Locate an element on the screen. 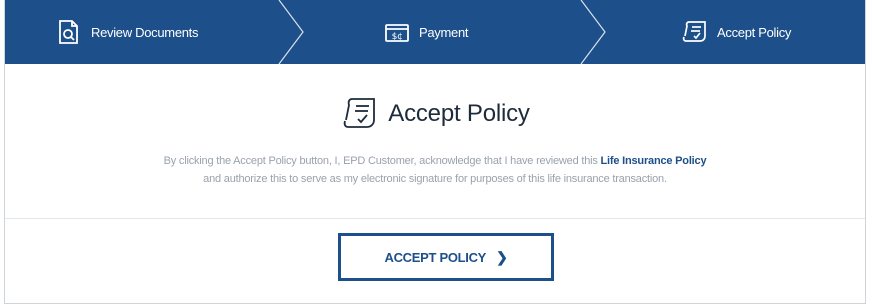  page-title: Accept Policy is located at coordinates (459, 113).